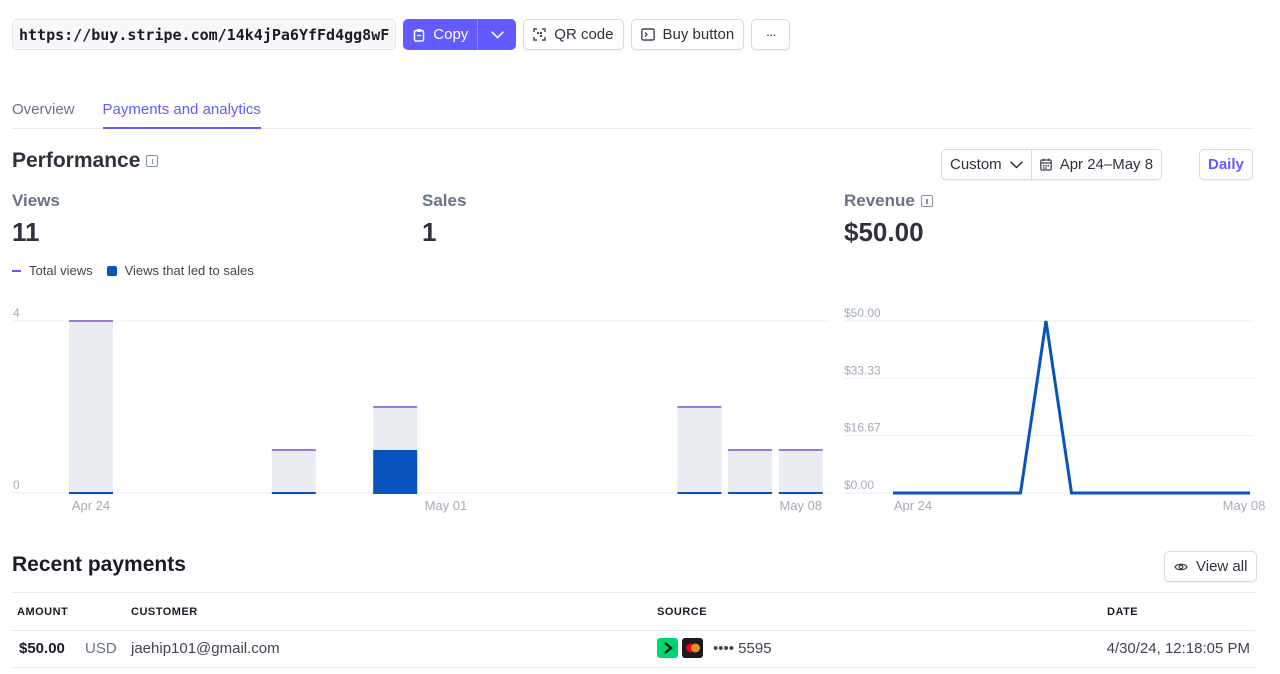 The width and height of the screenshot is (1280, 674). I want to click on x-tick-label: May 01, so click(446, 505).